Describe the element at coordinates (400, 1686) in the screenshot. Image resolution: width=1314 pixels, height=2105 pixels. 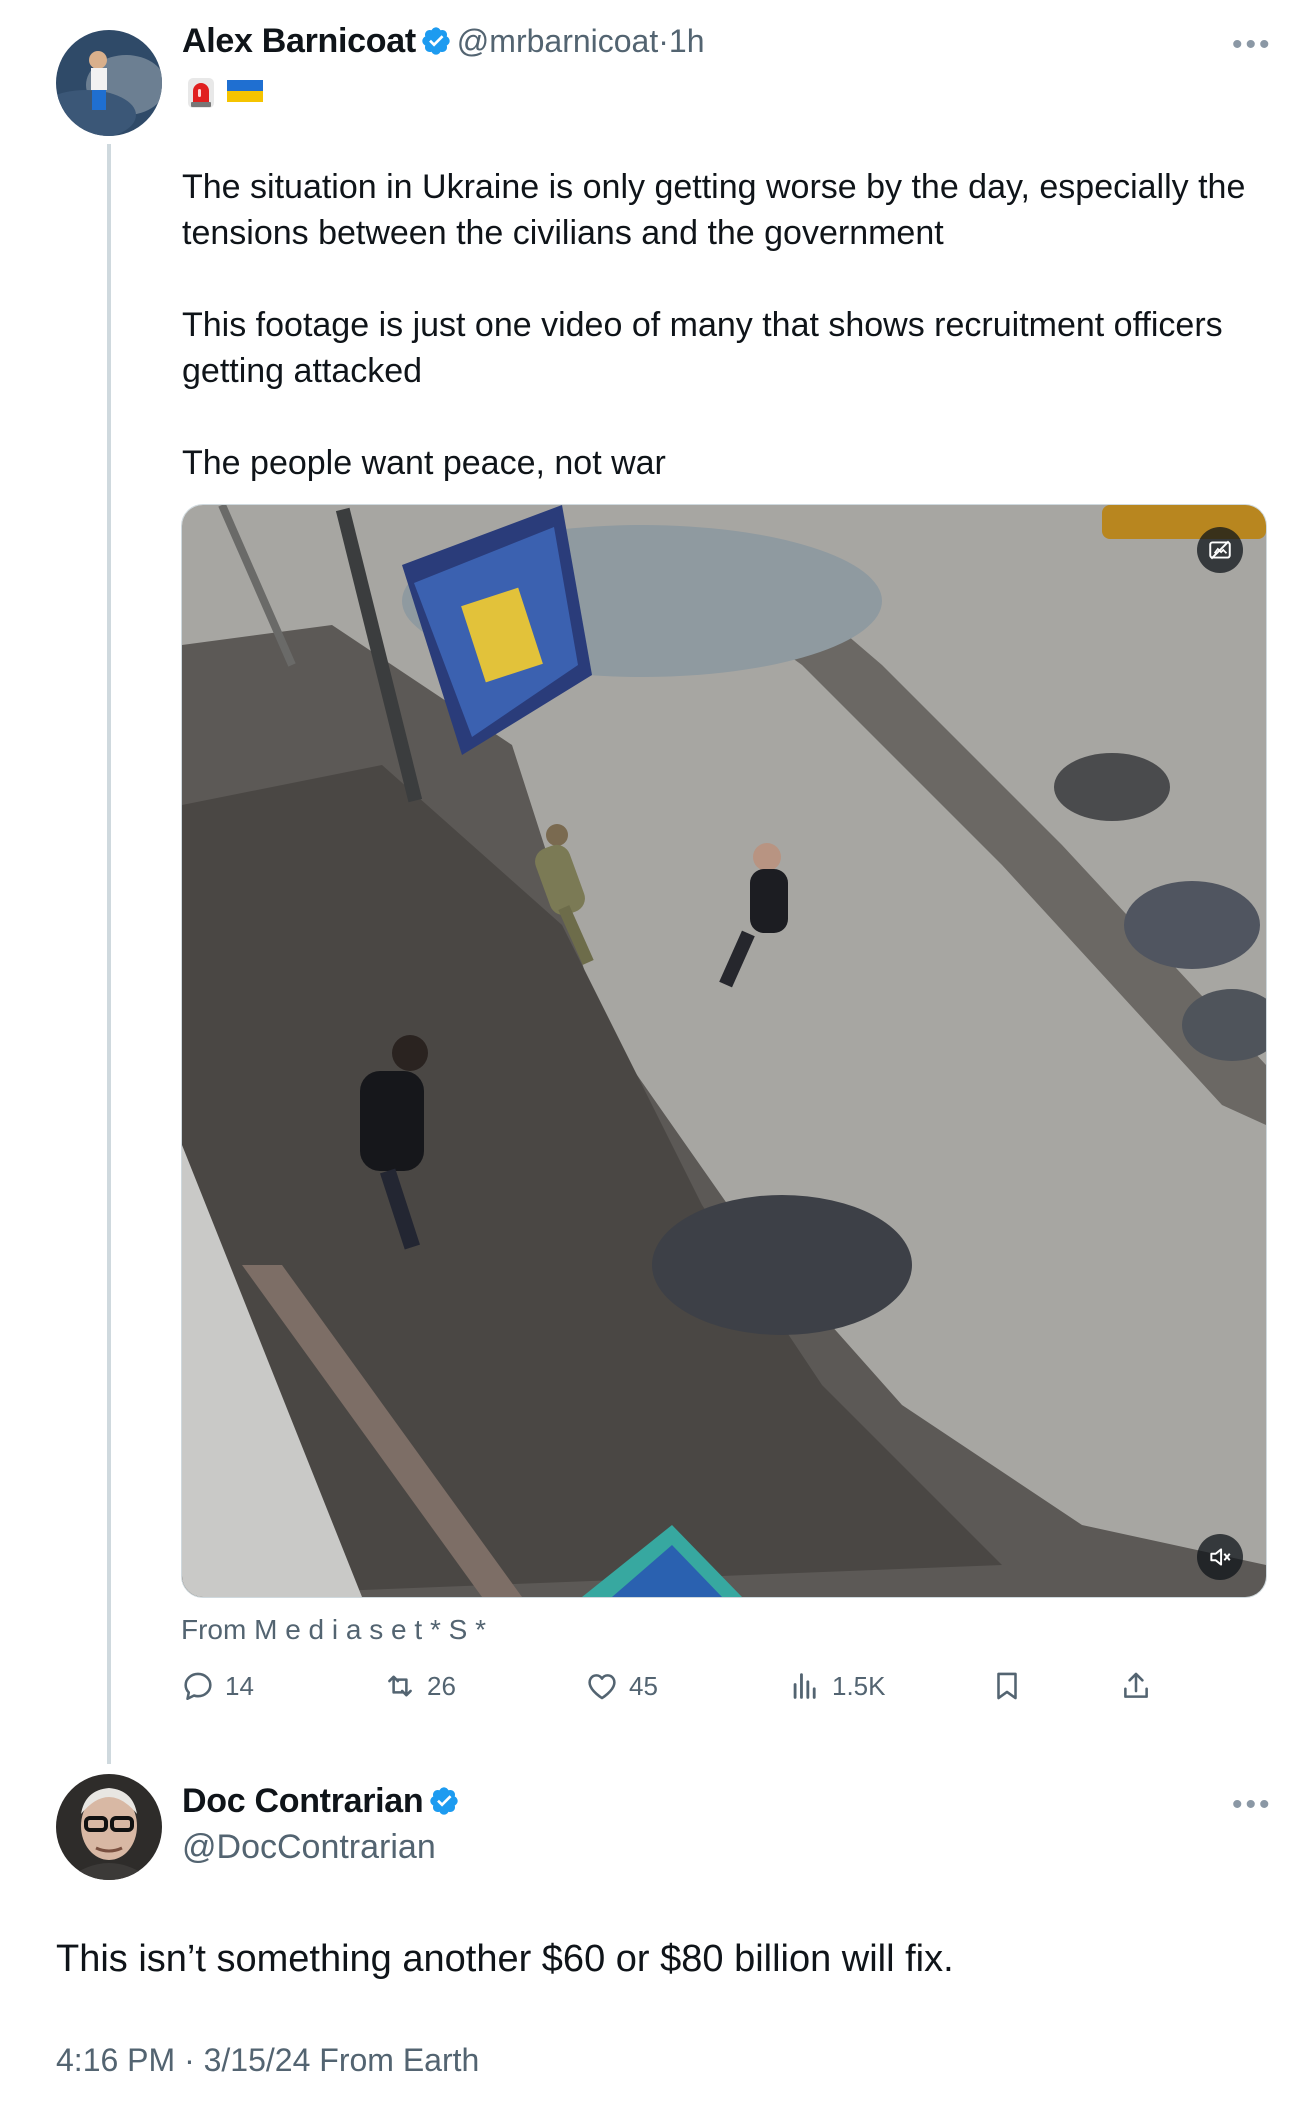
I see `retweet-icon` at that location.